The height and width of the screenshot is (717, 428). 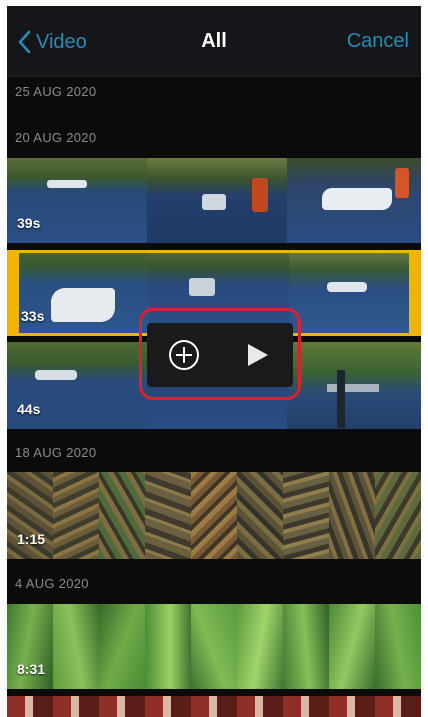 What do you see at coordinates (33, 316) in the screenshot?
I see `clip-duration: 33s` at bounding box center [33, 316].